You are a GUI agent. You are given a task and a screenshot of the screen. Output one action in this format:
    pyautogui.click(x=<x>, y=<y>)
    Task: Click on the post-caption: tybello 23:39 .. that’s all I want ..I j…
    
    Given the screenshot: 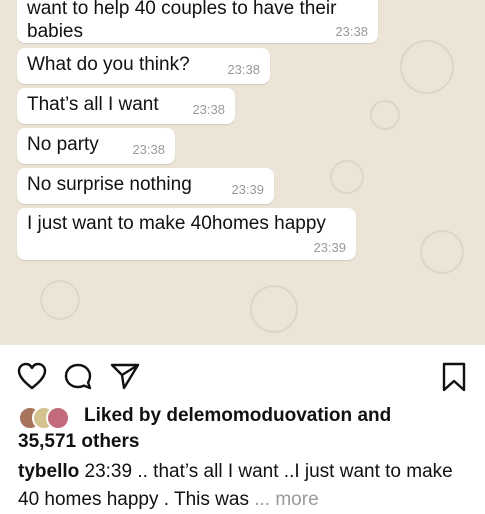 What is the action you would take?
    pyautogui.click(x=248, y=486)
    